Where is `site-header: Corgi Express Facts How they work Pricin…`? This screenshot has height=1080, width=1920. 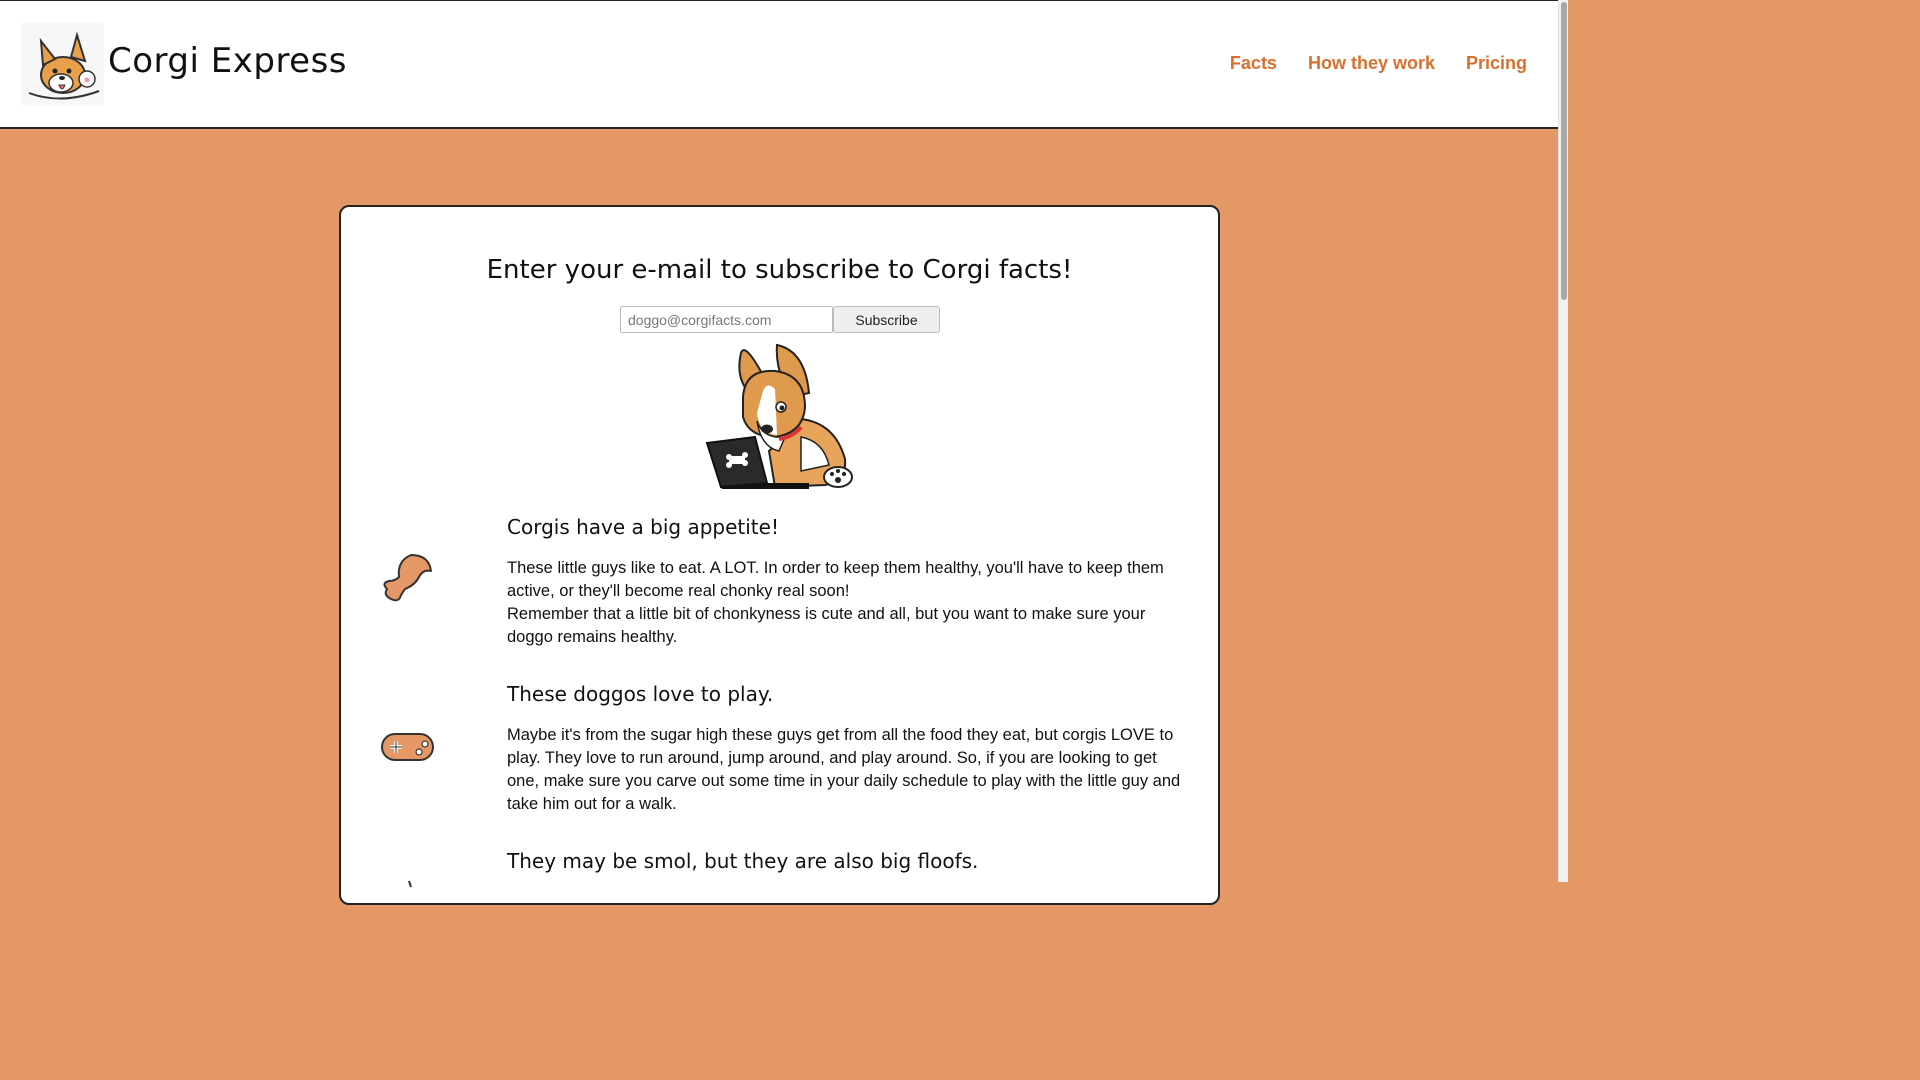
site-header: Corgi Express Facts How they work Pricin… is located at coordinates (779, 64).